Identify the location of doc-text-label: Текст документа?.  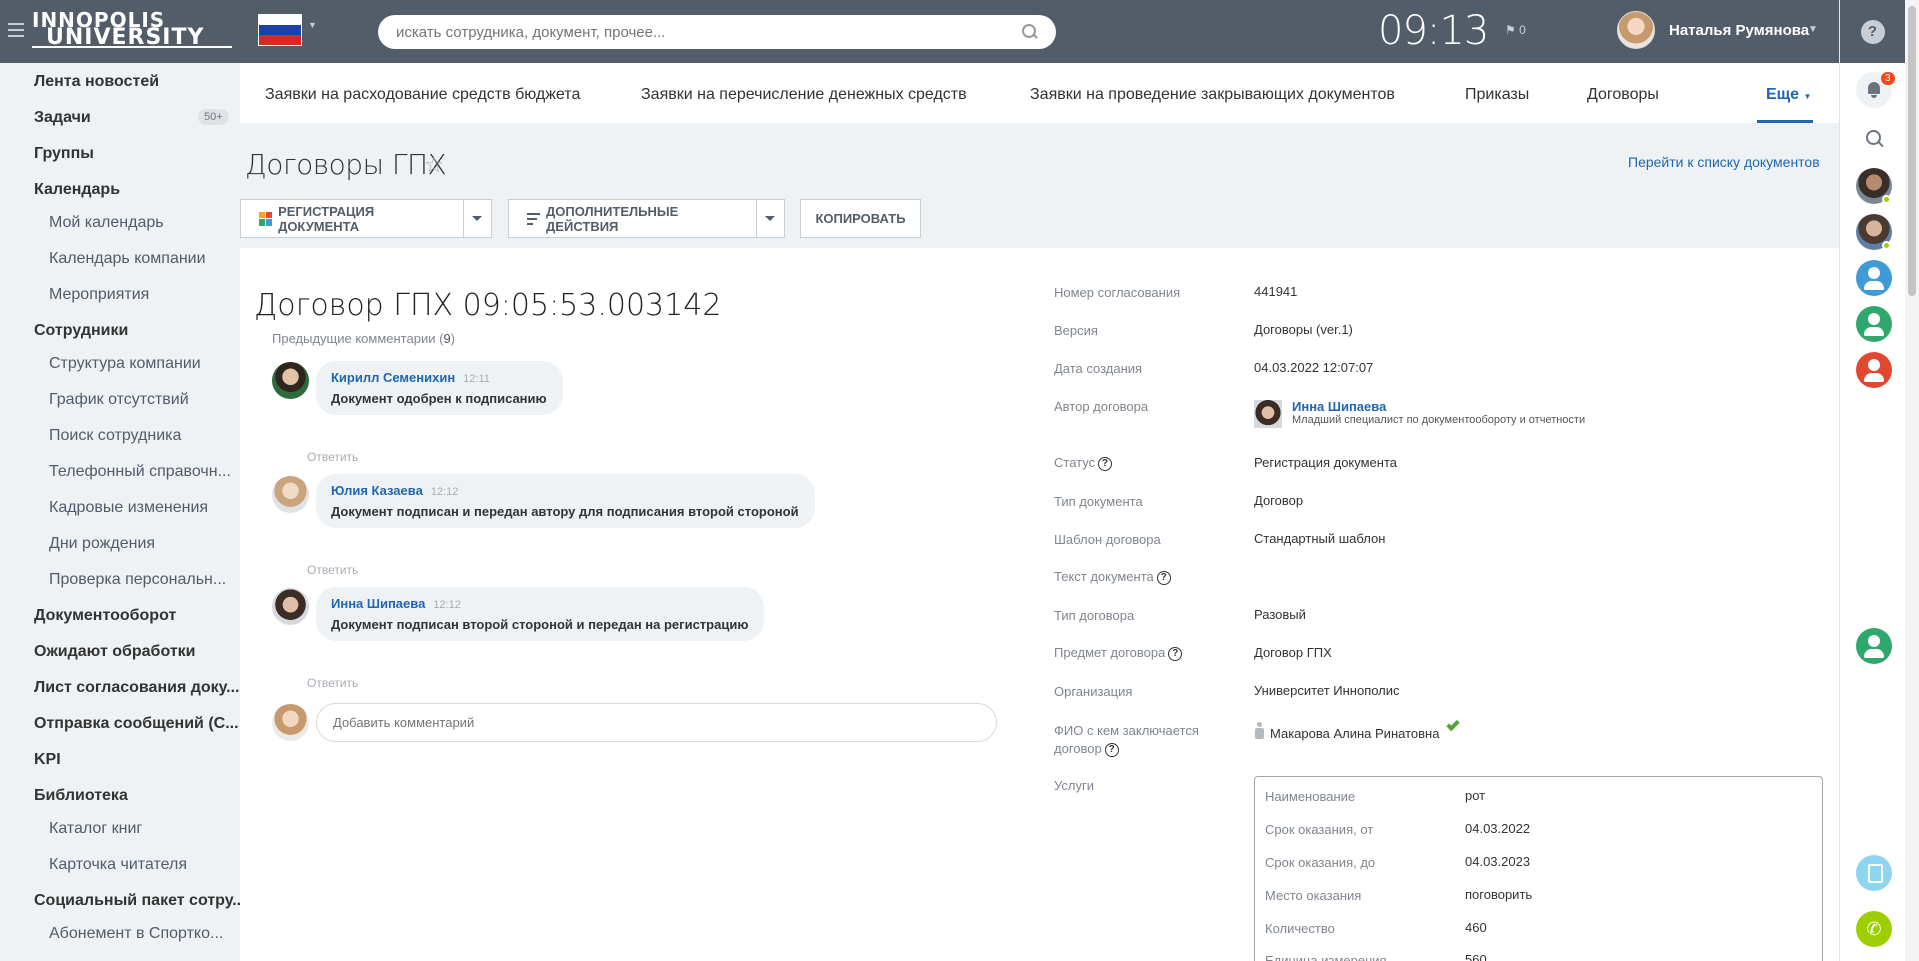
(1112, 577).